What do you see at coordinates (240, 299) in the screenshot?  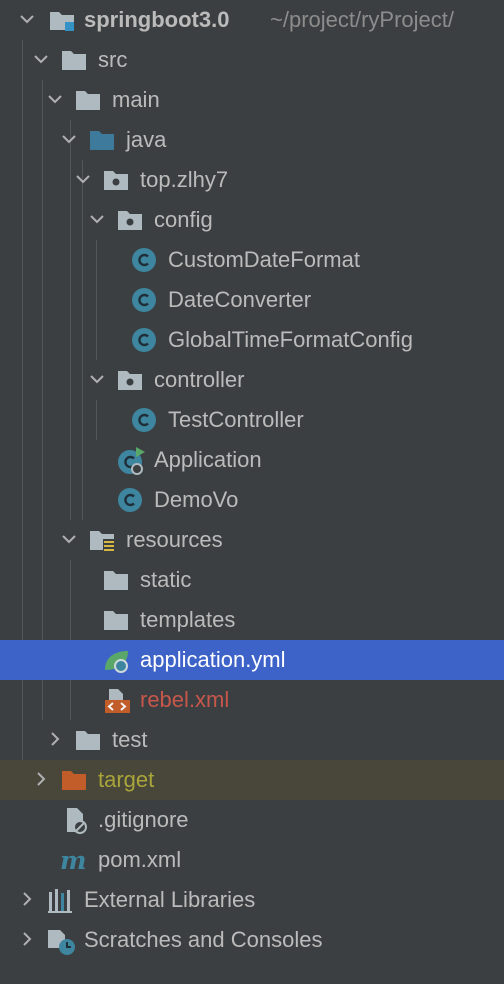 I see `tree-item-label: DateConverter` at bounding box center [240, 299].